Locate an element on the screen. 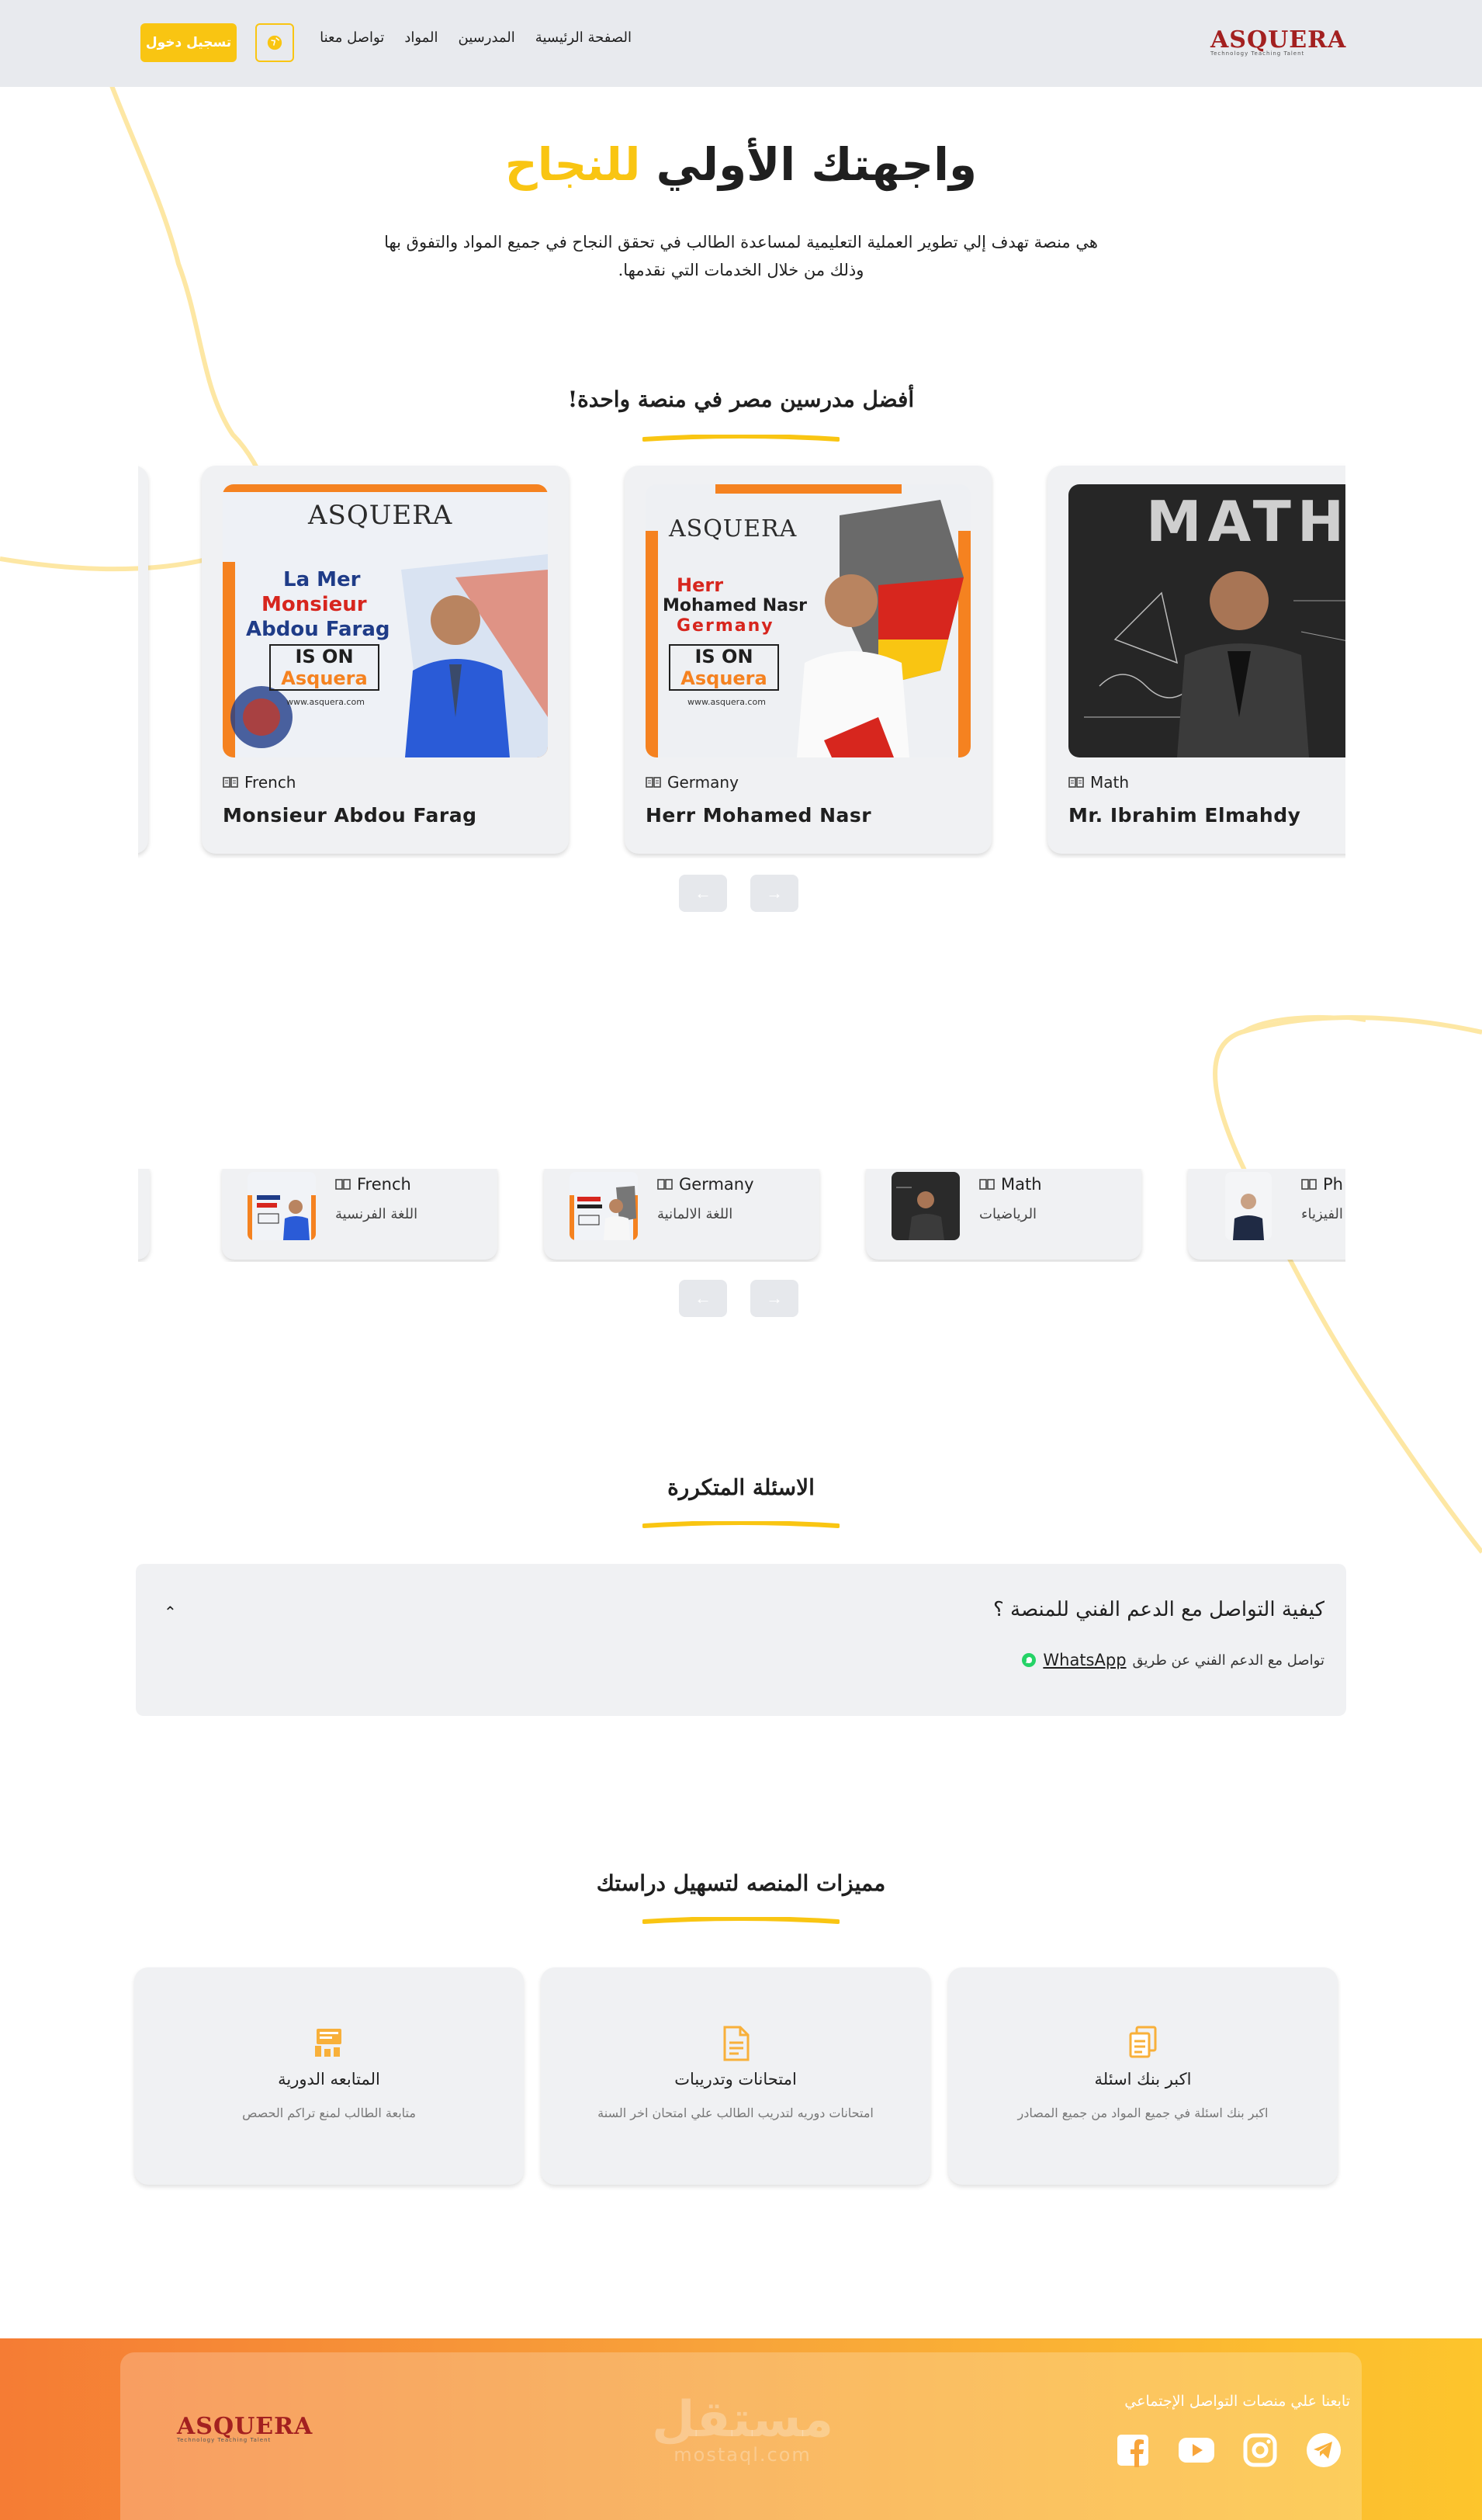 The height and width of the screenshot is (2520, 1482). footer-logo: ASQUERA Technology Teaching Talent is located at coordinates (245, 2428).